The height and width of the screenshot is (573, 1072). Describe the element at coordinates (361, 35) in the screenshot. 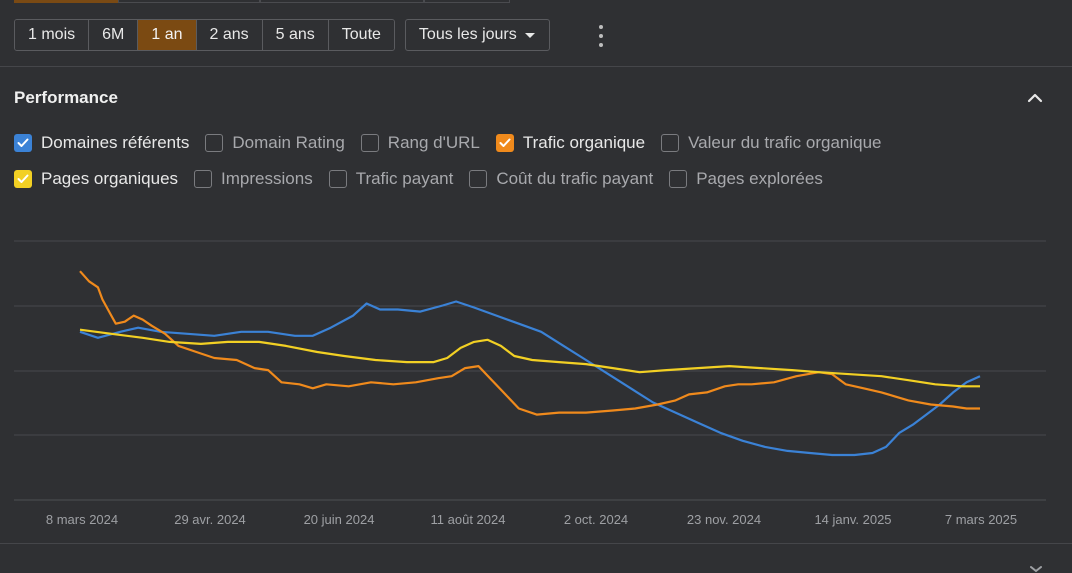

I see `range-option-button: Toute` at that location.